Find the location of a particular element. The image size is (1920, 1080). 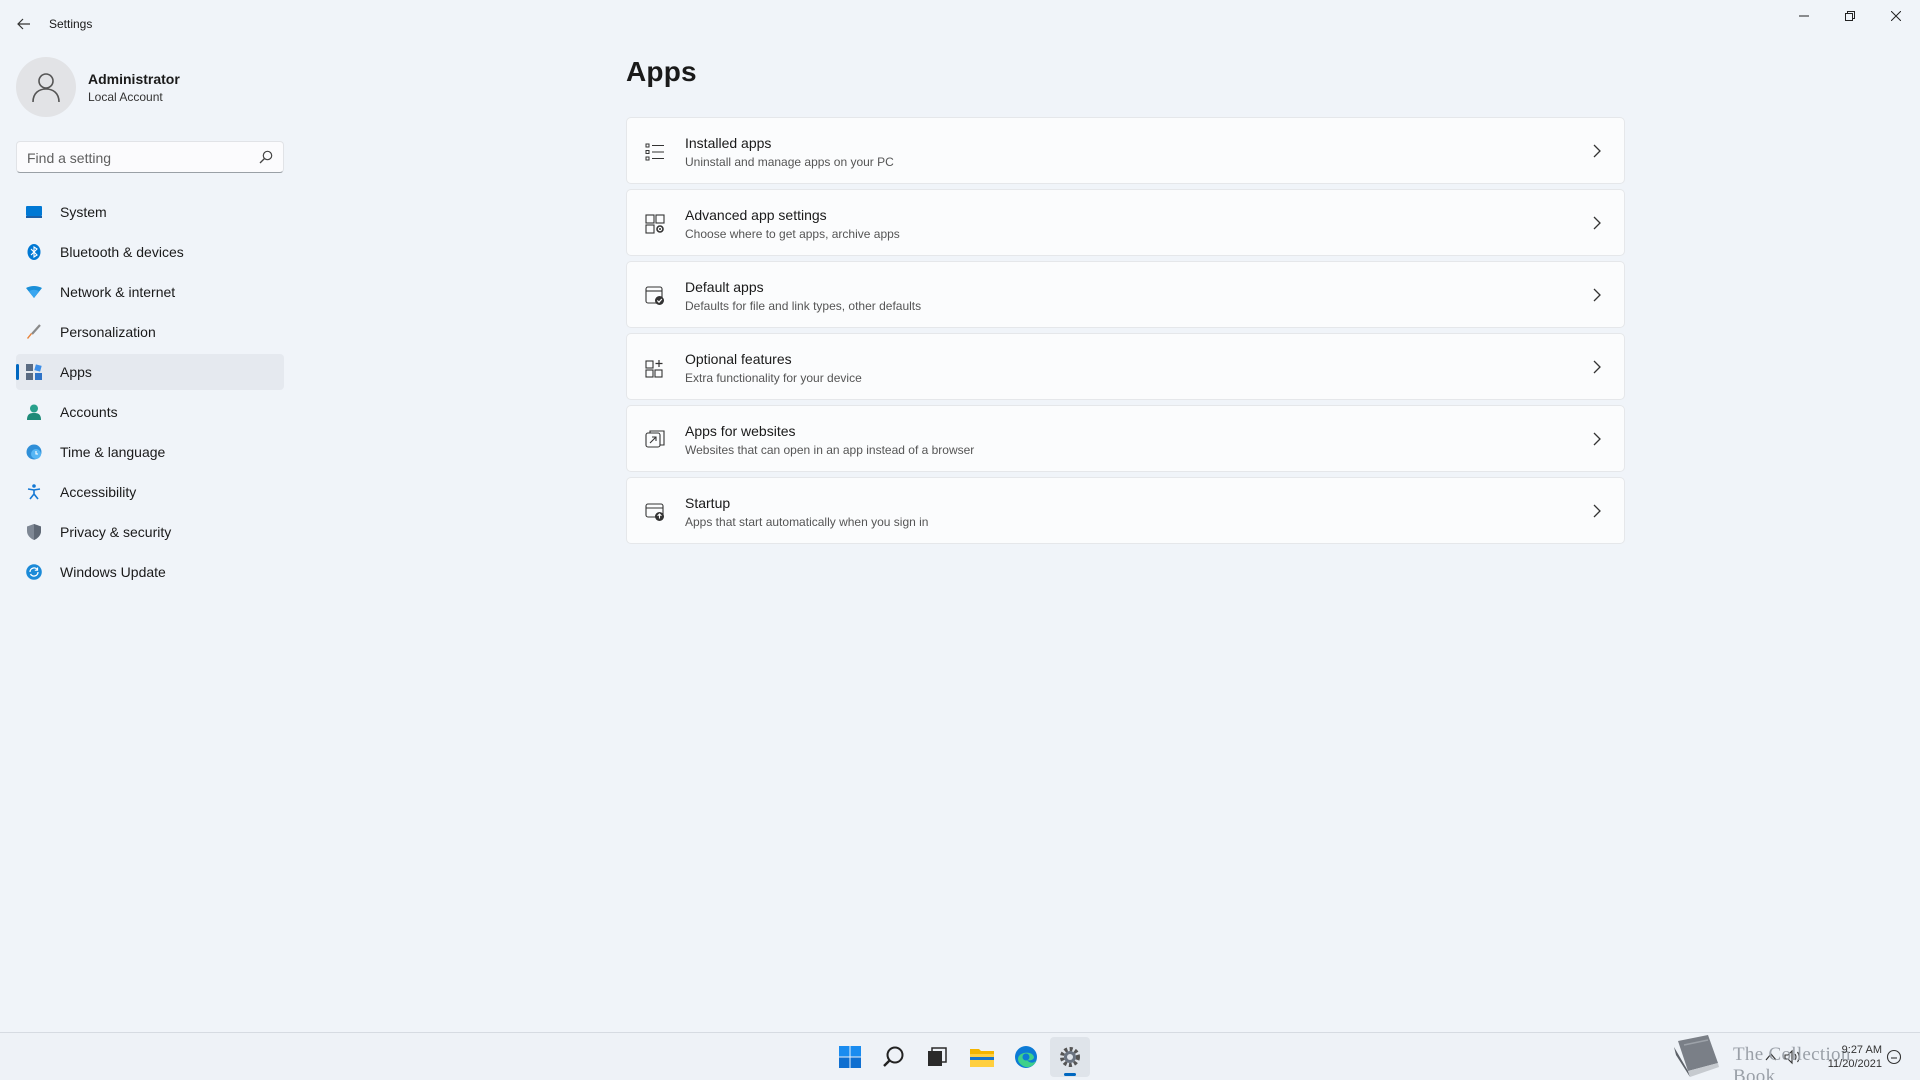

start-button is located at coordinates (850, 1057).